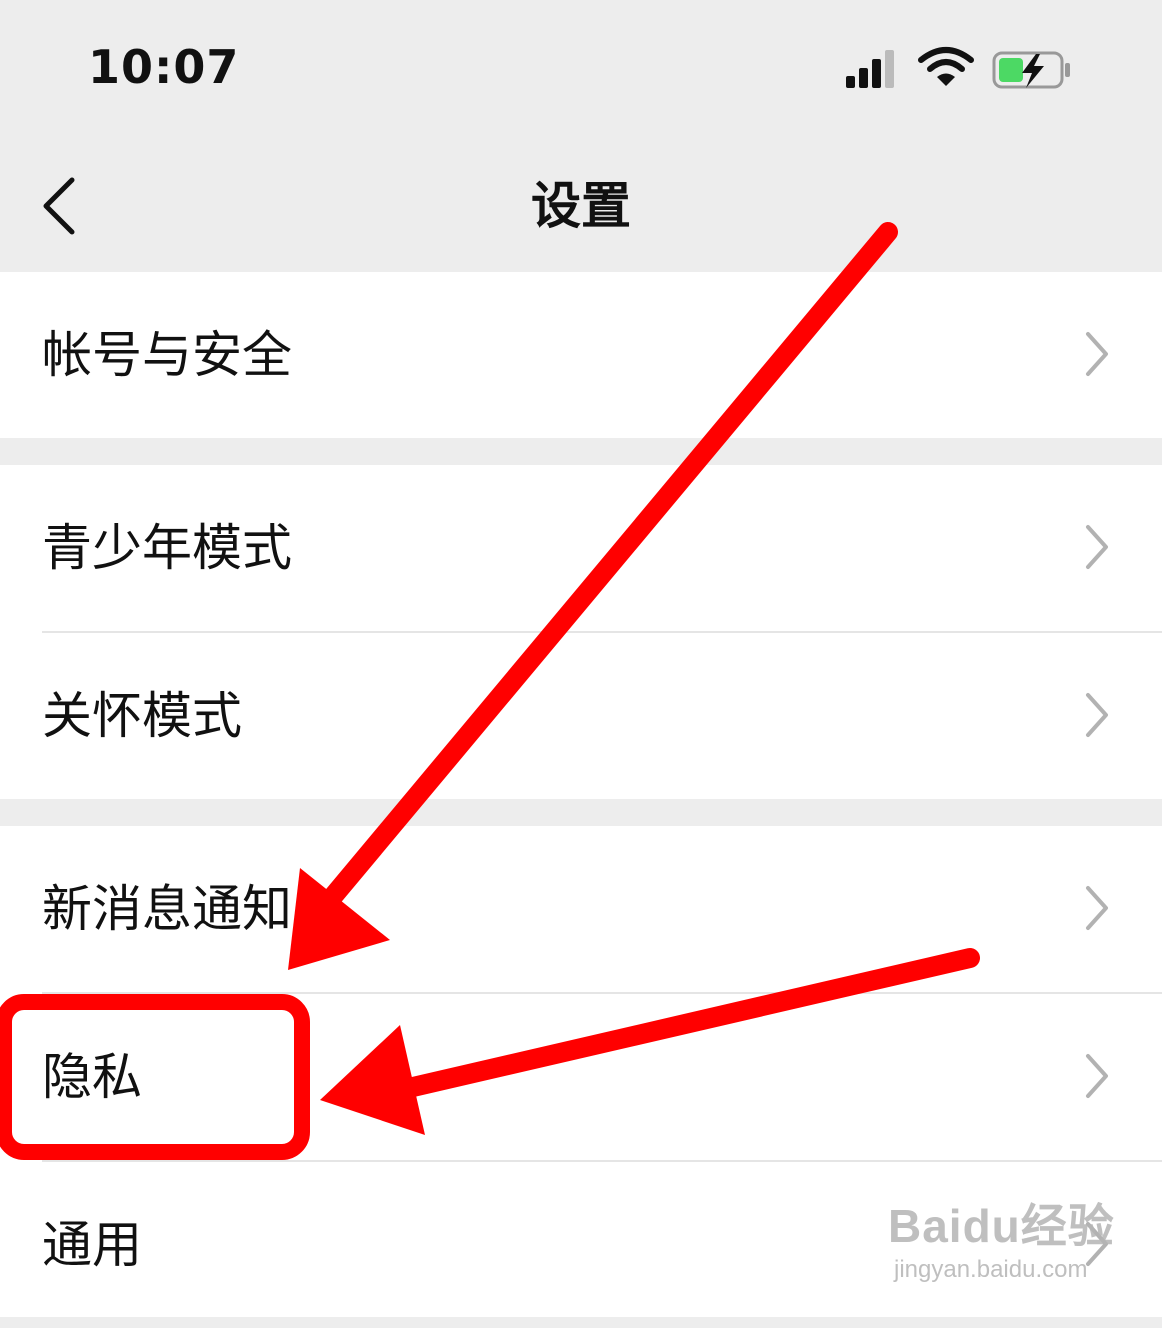 The width and height of the screenshot is (1162, 1328). I want to click on signal-icon, so click(870, 69).